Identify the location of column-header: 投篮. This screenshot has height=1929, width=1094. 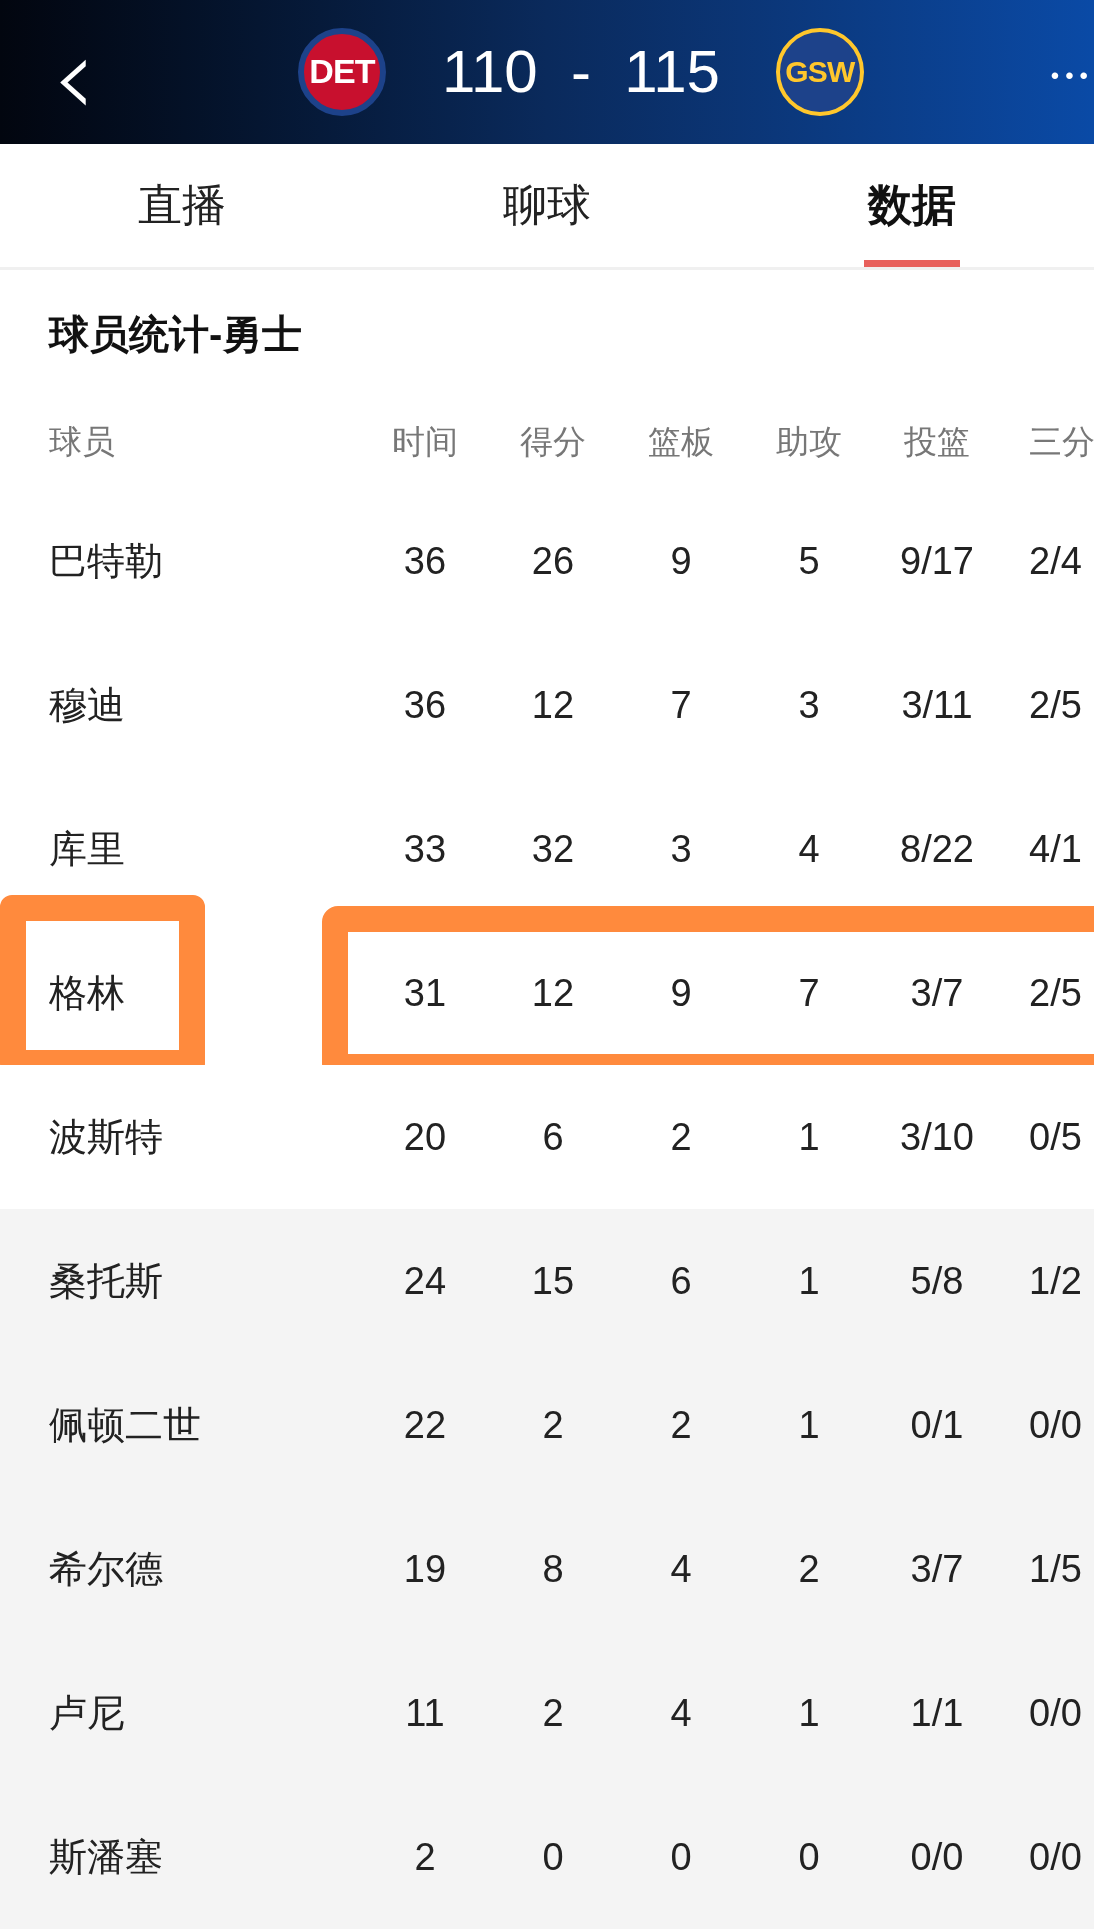
(937, 441).